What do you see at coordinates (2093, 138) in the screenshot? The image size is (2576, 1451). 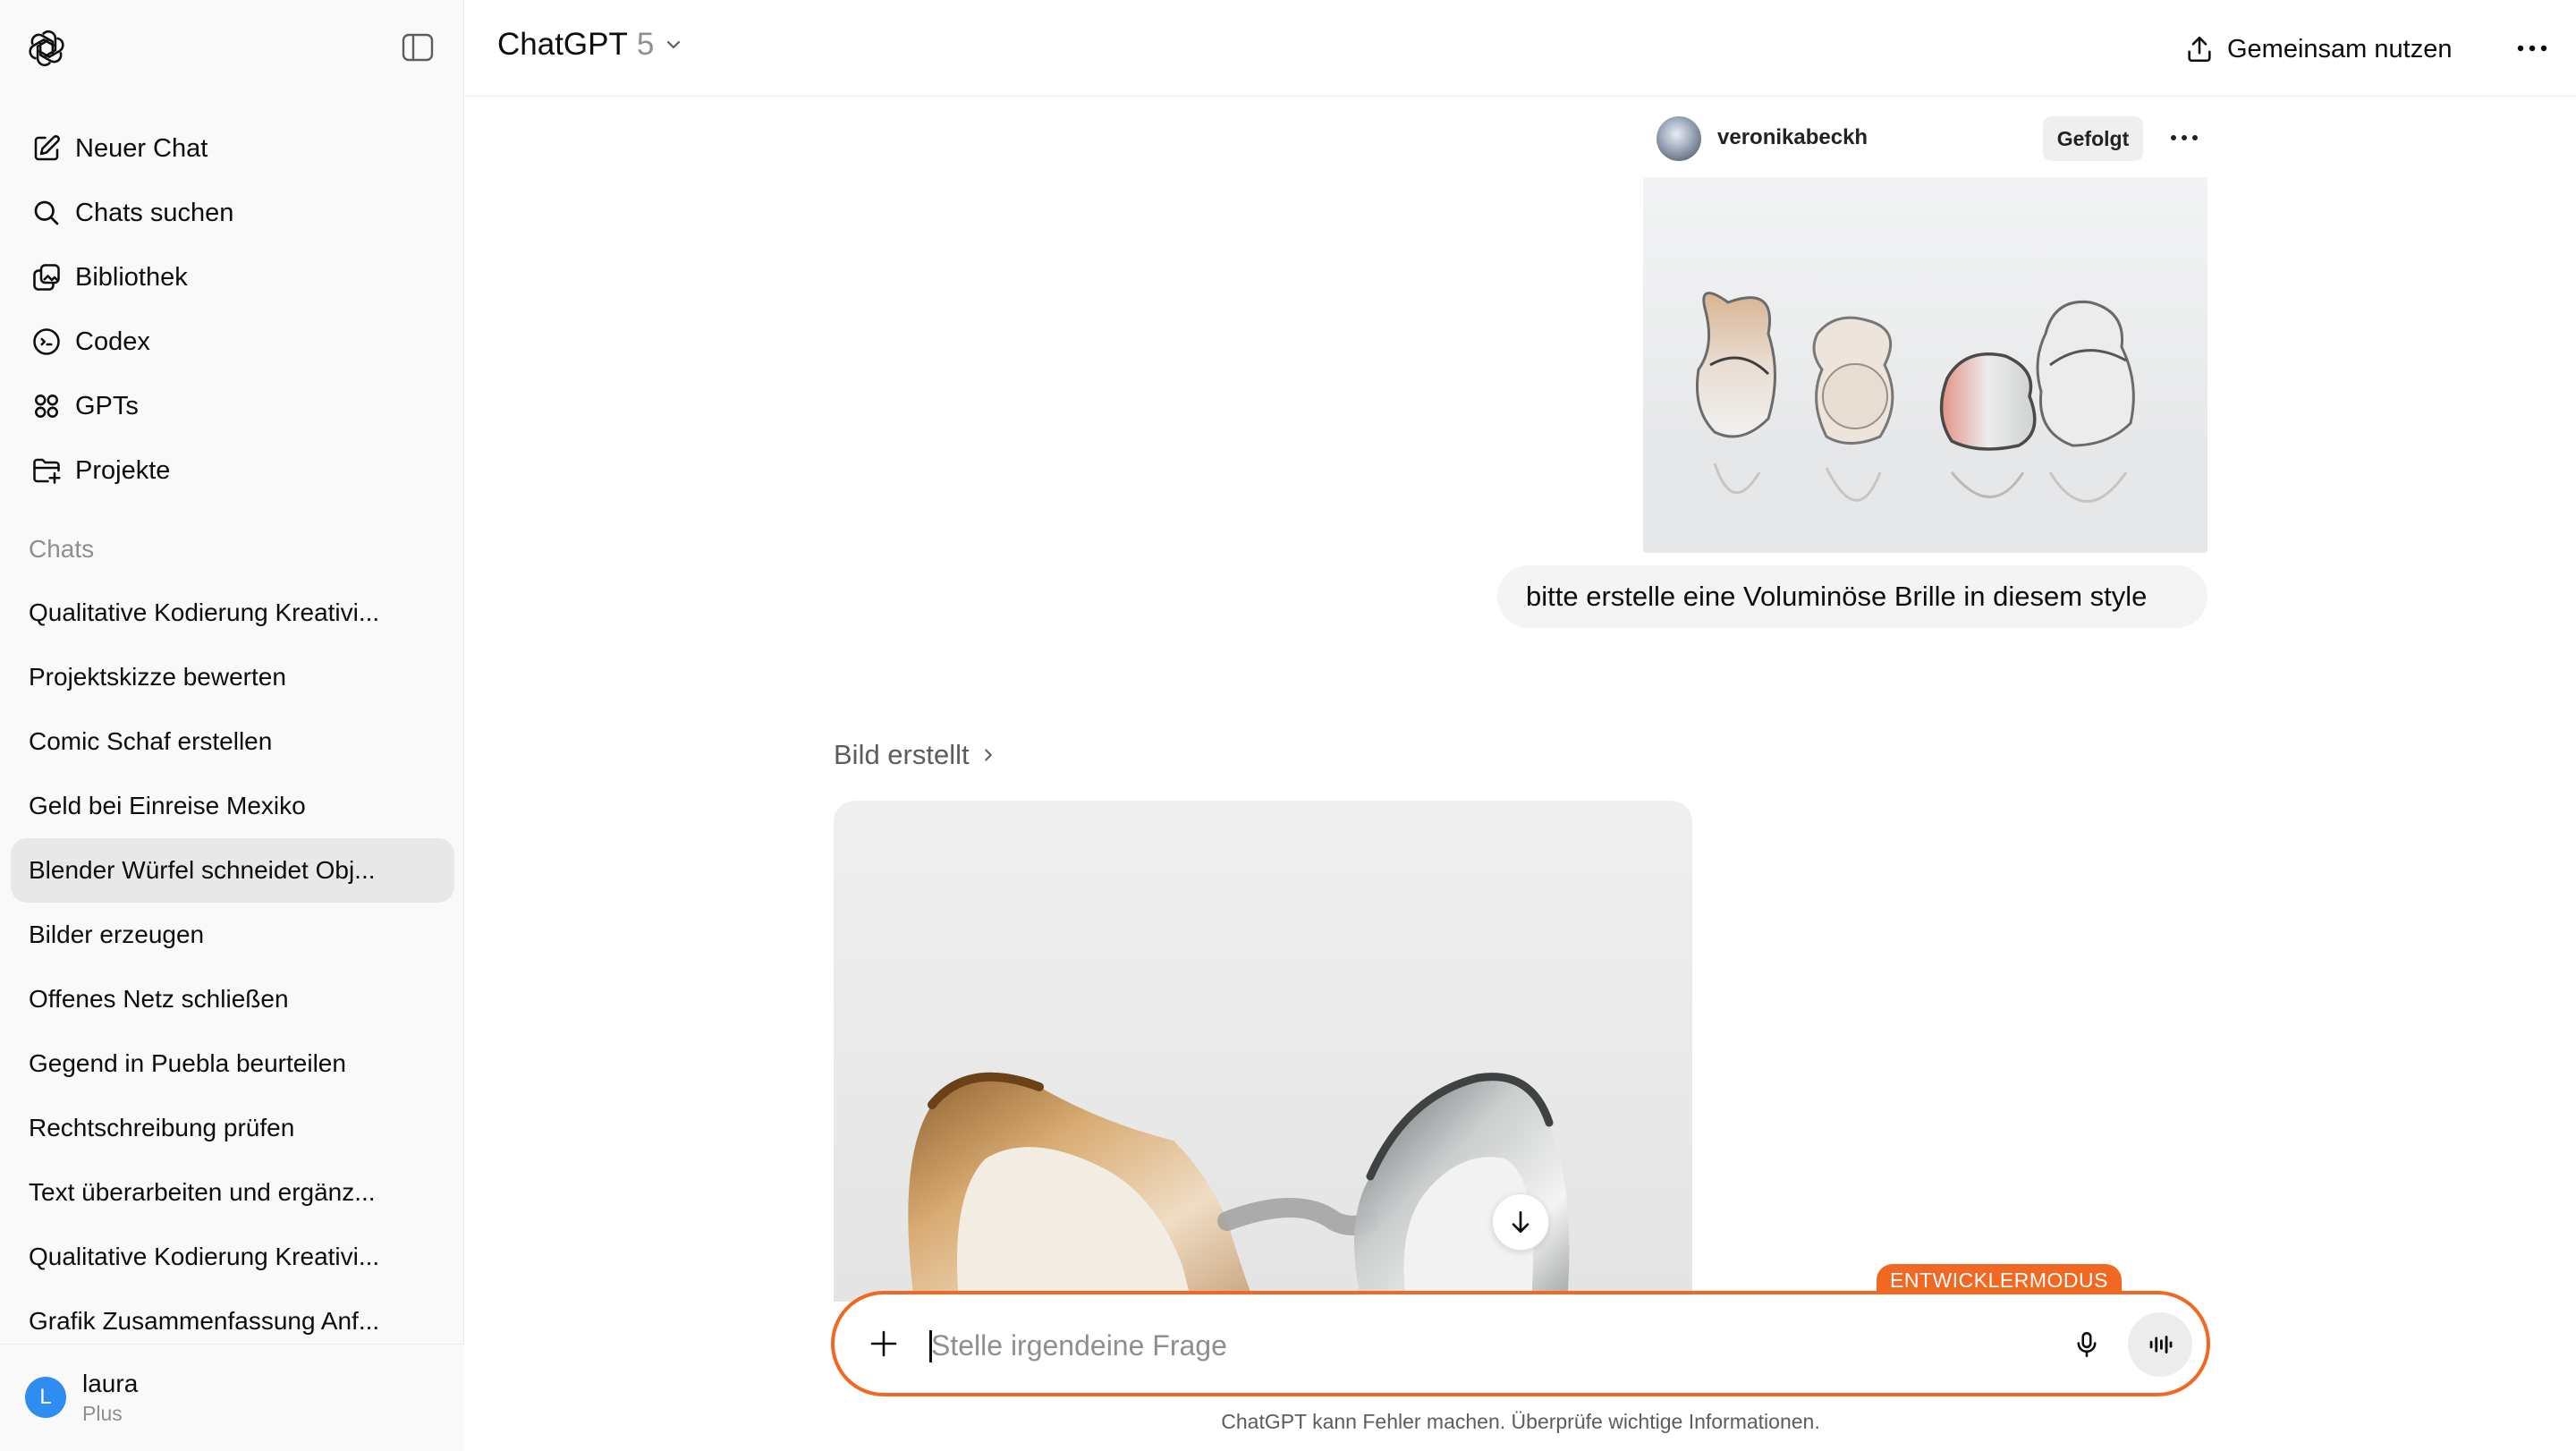 I see `follow-button: Gefolgt` at bounding box center [2093, 138].